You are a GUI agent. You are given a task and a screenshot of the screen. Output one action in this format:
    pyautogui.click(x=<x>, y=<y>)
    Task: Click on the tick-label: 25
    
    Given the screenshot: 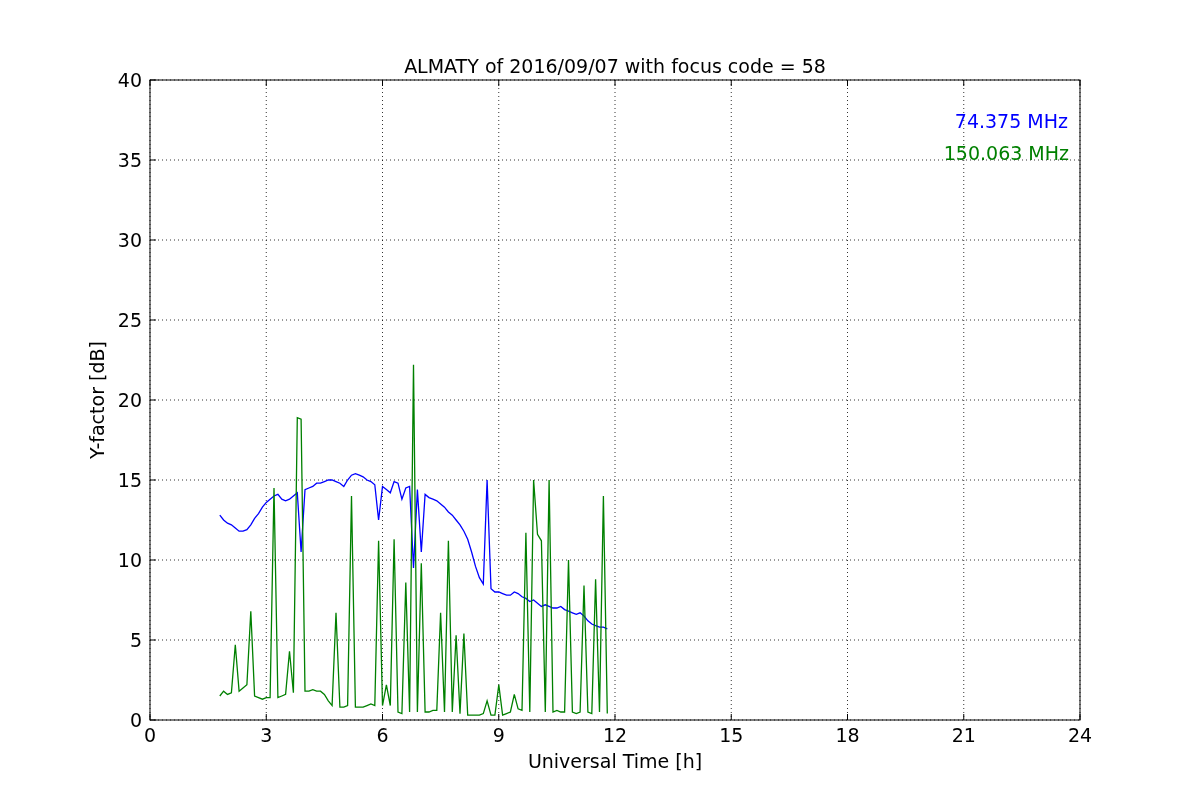 What is the action you would take?
    pyautogui.click(x=129, y=320)
    